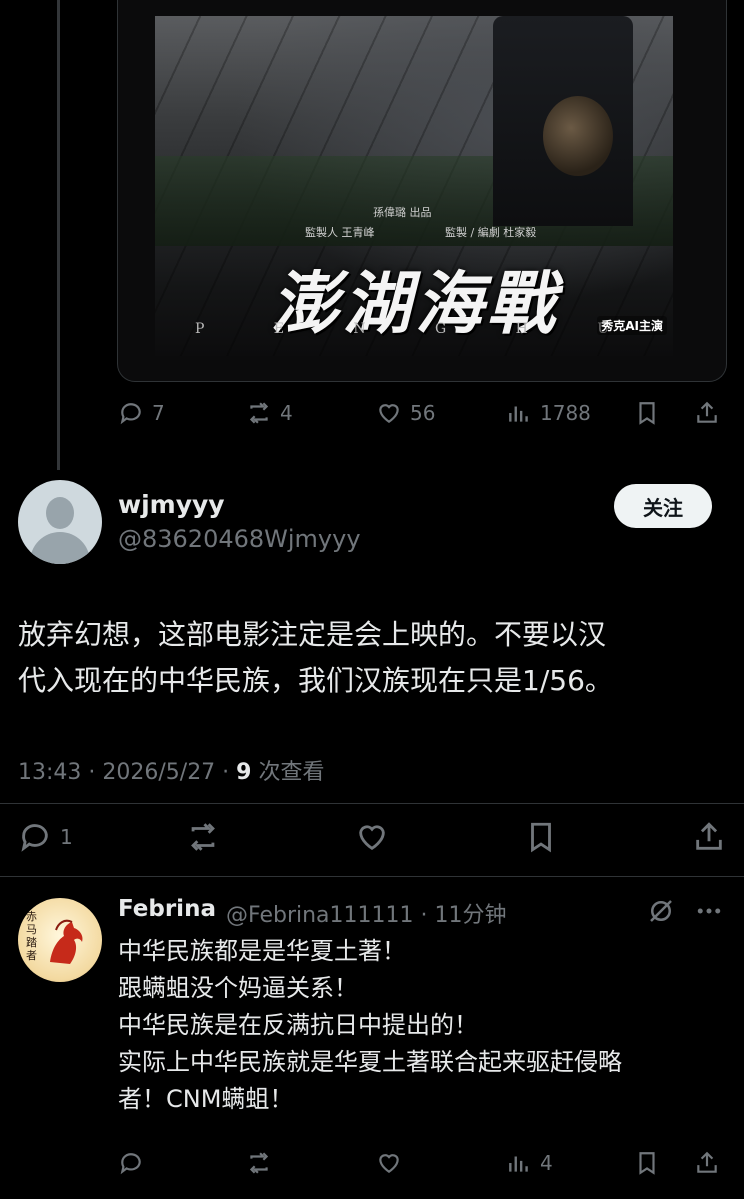 The image size is (744, 1199). I want to click on poster-watermark: 秀克AI主演, so click(632, 325).